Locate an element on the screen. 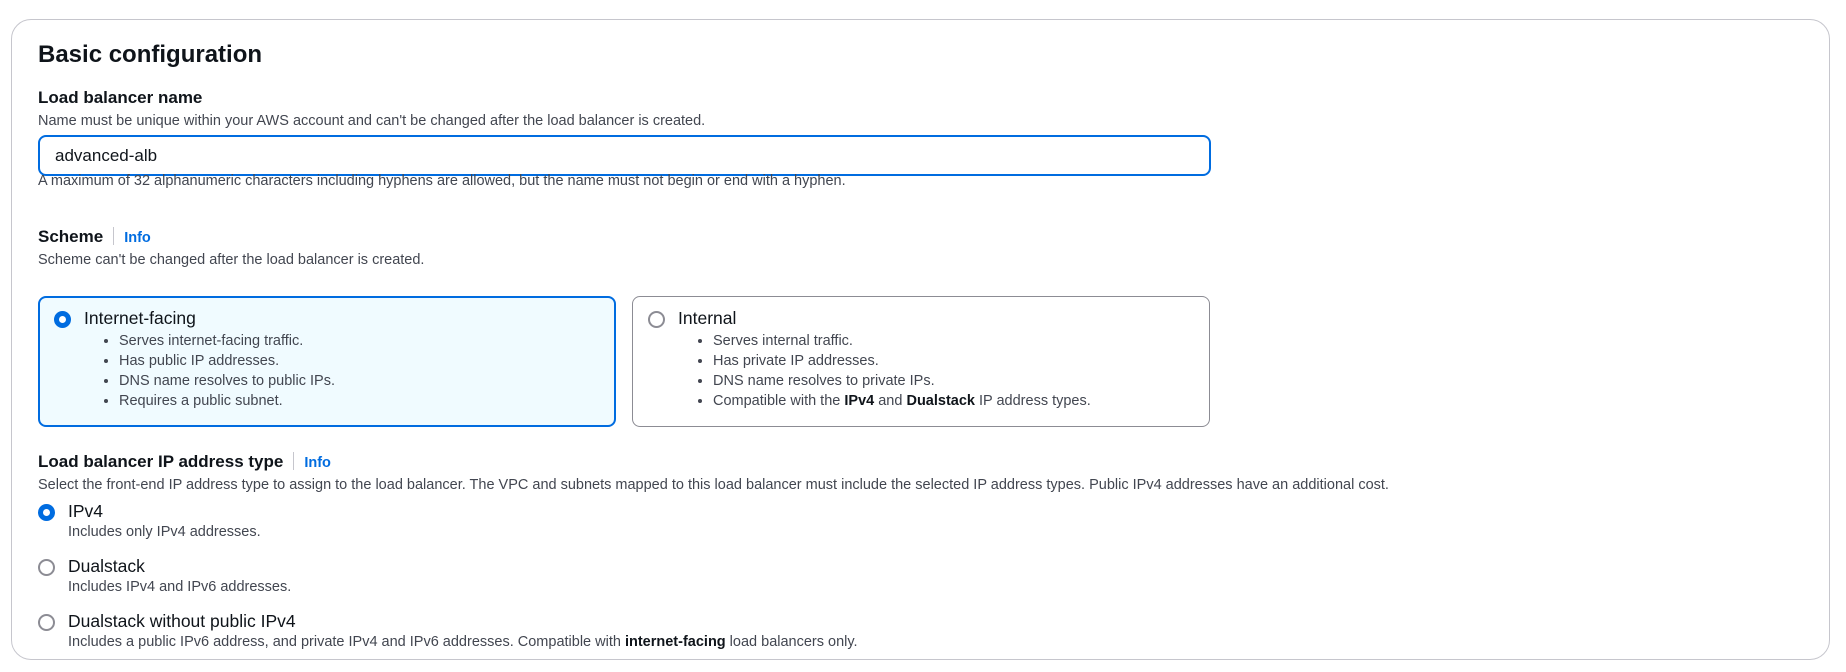 The image size is (1846, 672). scheme-label-row: Scheme Info is located at coordinates (94, 237).